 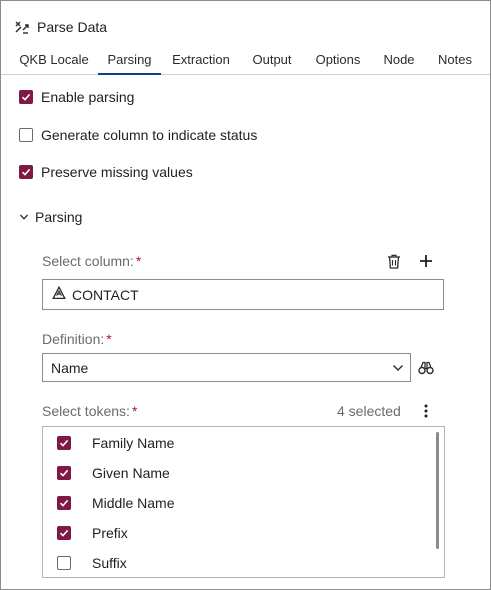 What do you see at coordinates (59, 217) in the screenshot?
I see `parsing-section-label: Parsing` at bounding box center [59, 217].